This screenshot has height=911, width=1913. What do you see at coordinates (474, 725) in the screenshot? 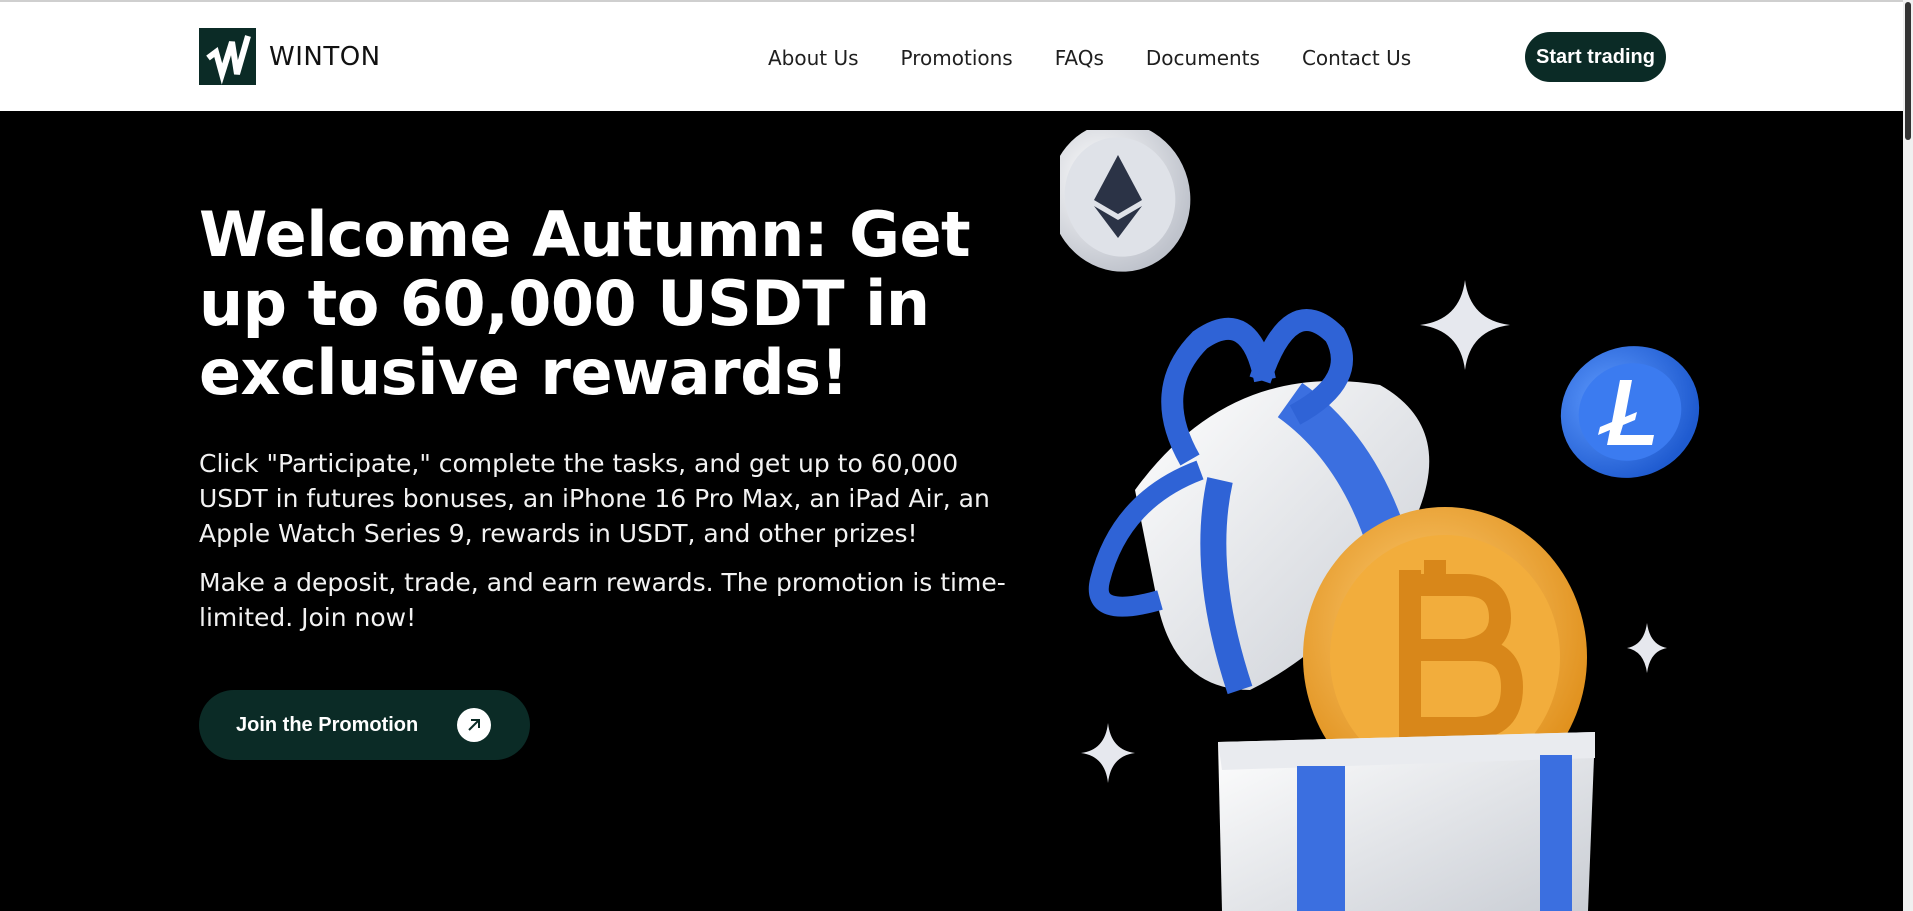
I see `arrow-up-right-icon` at bounding box center [474, 725].